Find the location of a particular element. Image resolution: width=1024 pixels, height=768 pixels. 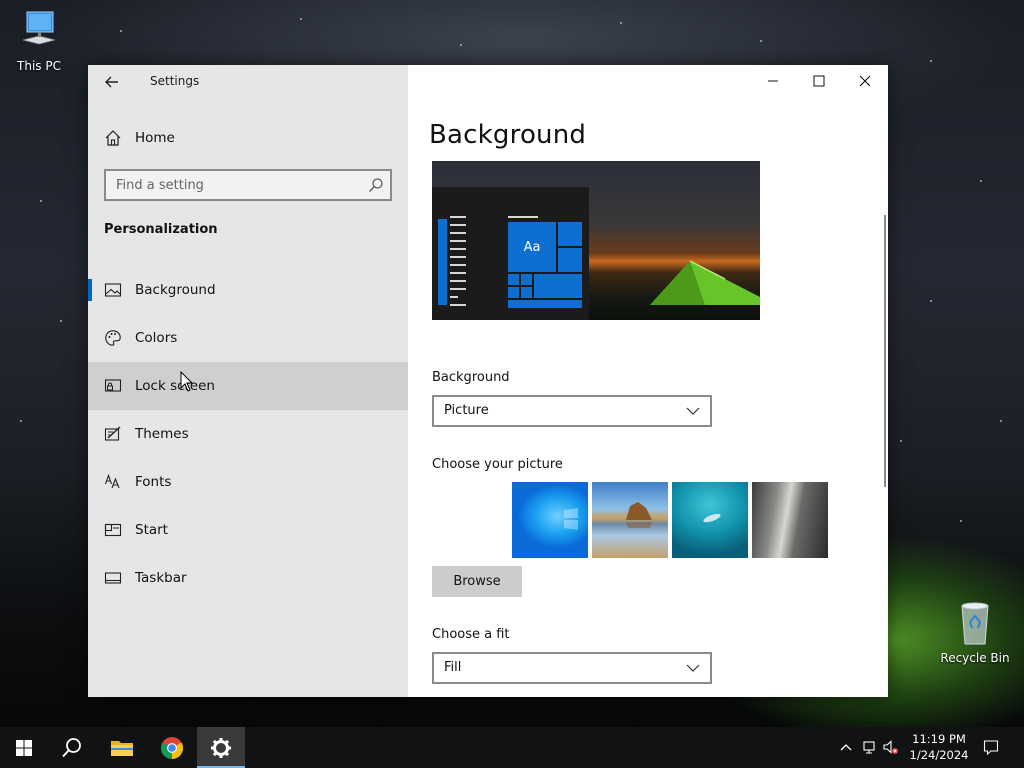

background-preview: Aa is located at coordinates (596, 240).